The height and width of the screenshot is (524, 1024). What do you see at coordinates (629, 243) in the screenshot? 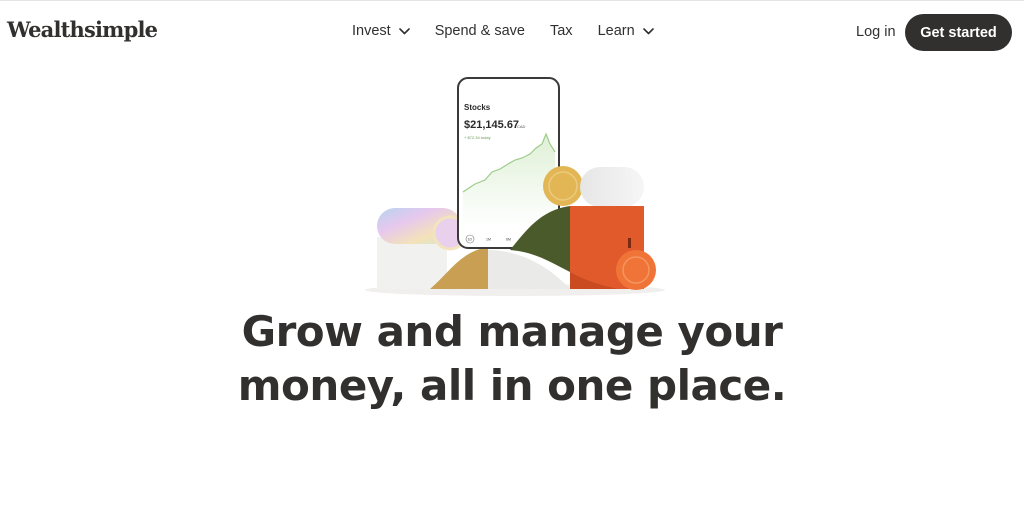
I see `orange-block-slot` at bounding box center [629, 243].